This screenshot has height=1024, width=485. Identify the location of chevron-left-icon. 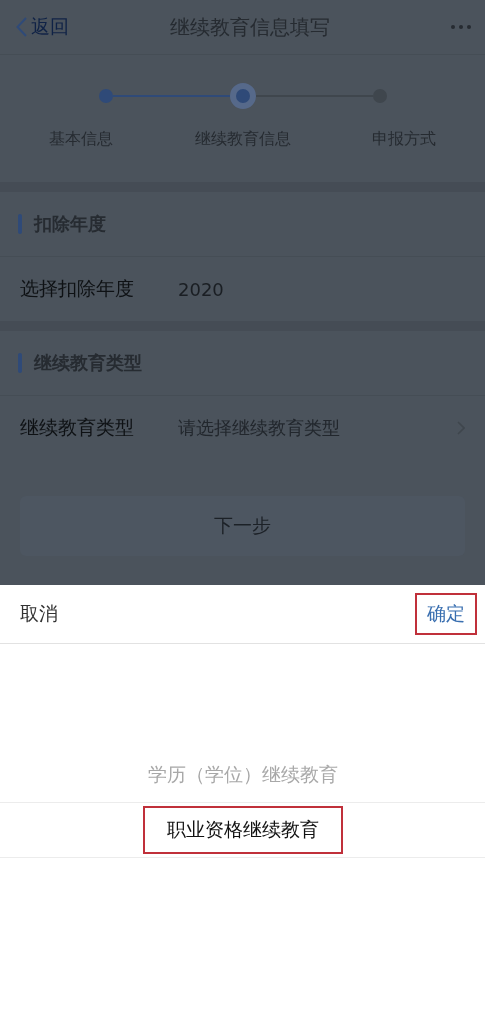
(21, 27).